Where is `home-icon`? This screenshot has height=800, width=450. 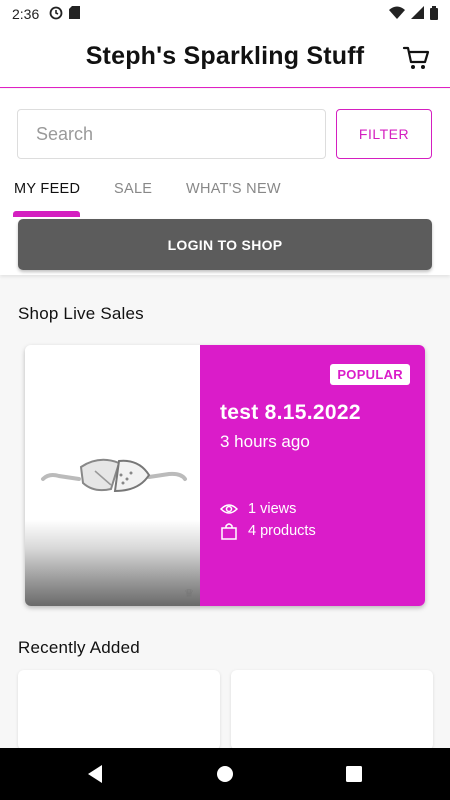
home-icon is located at coordinates (225, 776).